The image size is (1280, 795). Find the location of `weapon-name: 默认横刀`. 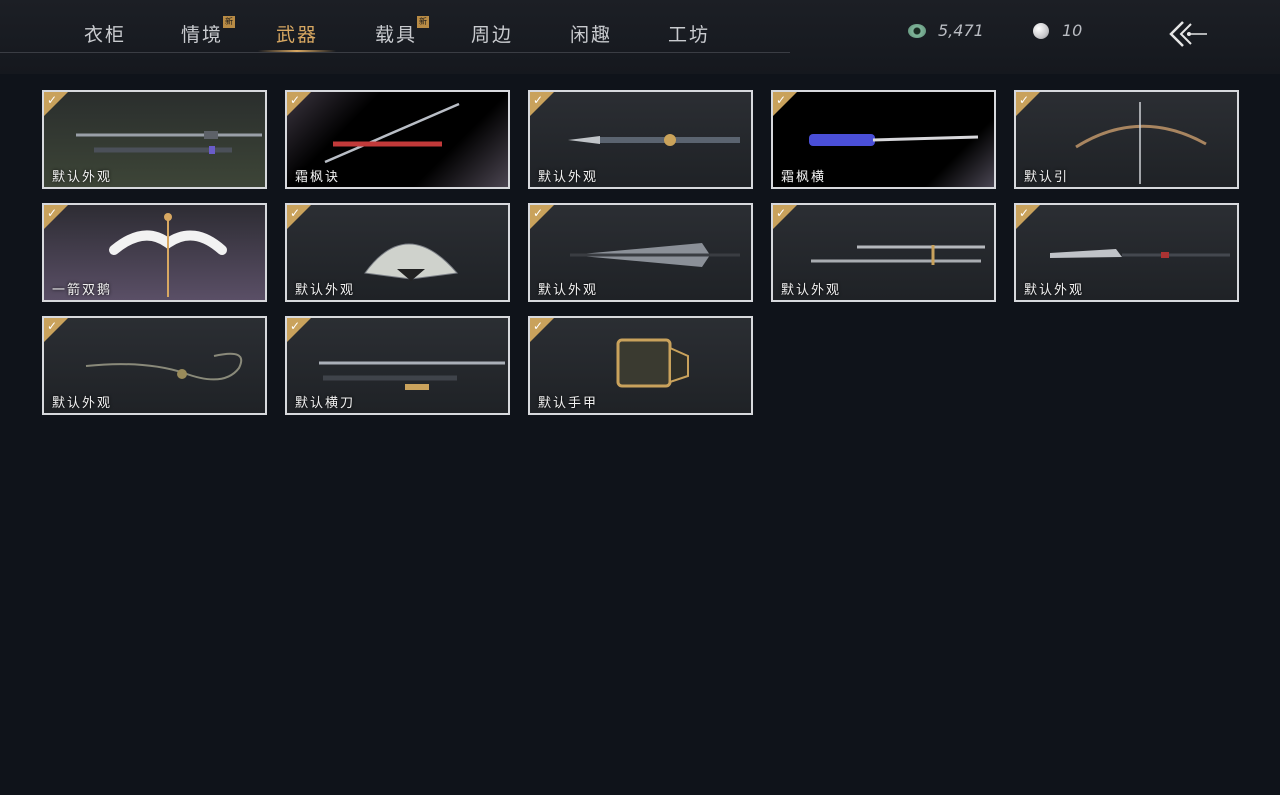

weapon-name: 默认横刀 is located at coordinates (325, 403).